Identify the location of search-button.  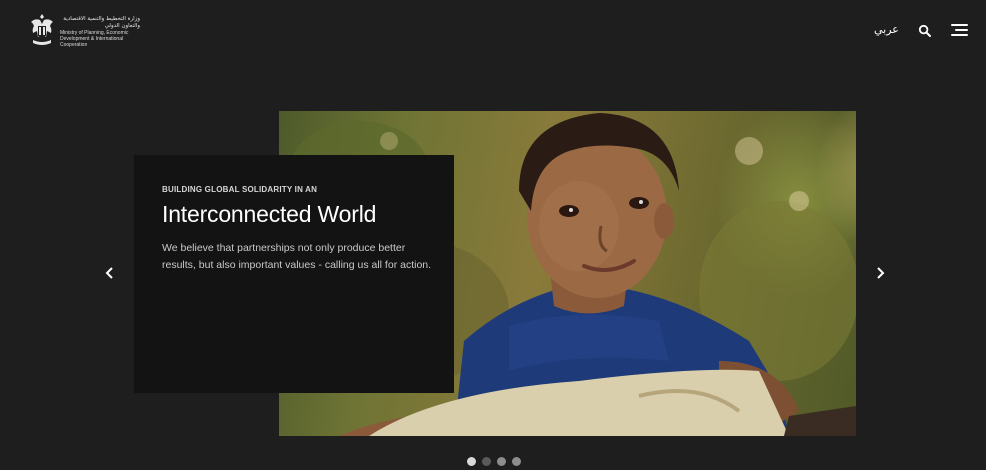
(925, 31).